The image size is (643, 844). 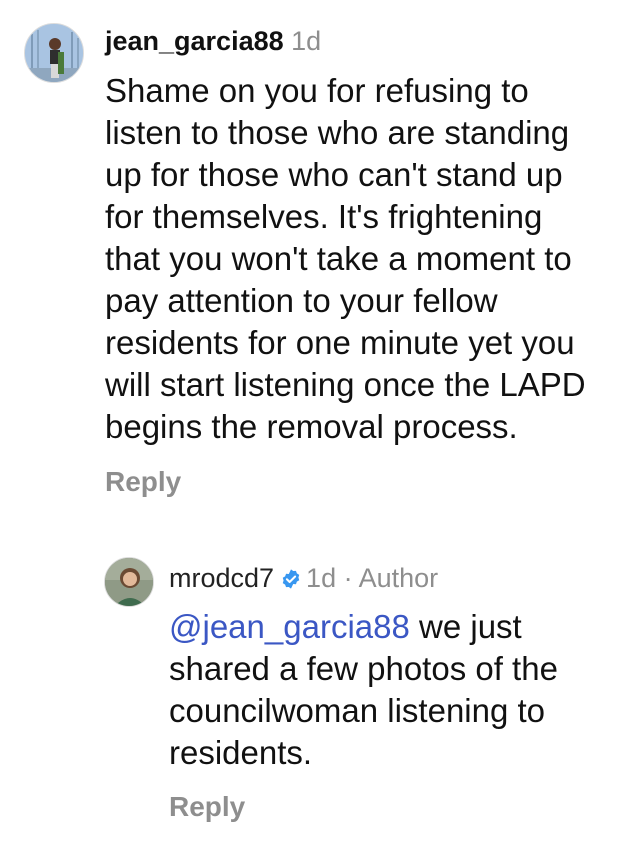 What do you see at coordinates (324, 216) in the screenshot?
I see `comment-text-line: for themselves. It's frightening` at bounding box center [324, 216].